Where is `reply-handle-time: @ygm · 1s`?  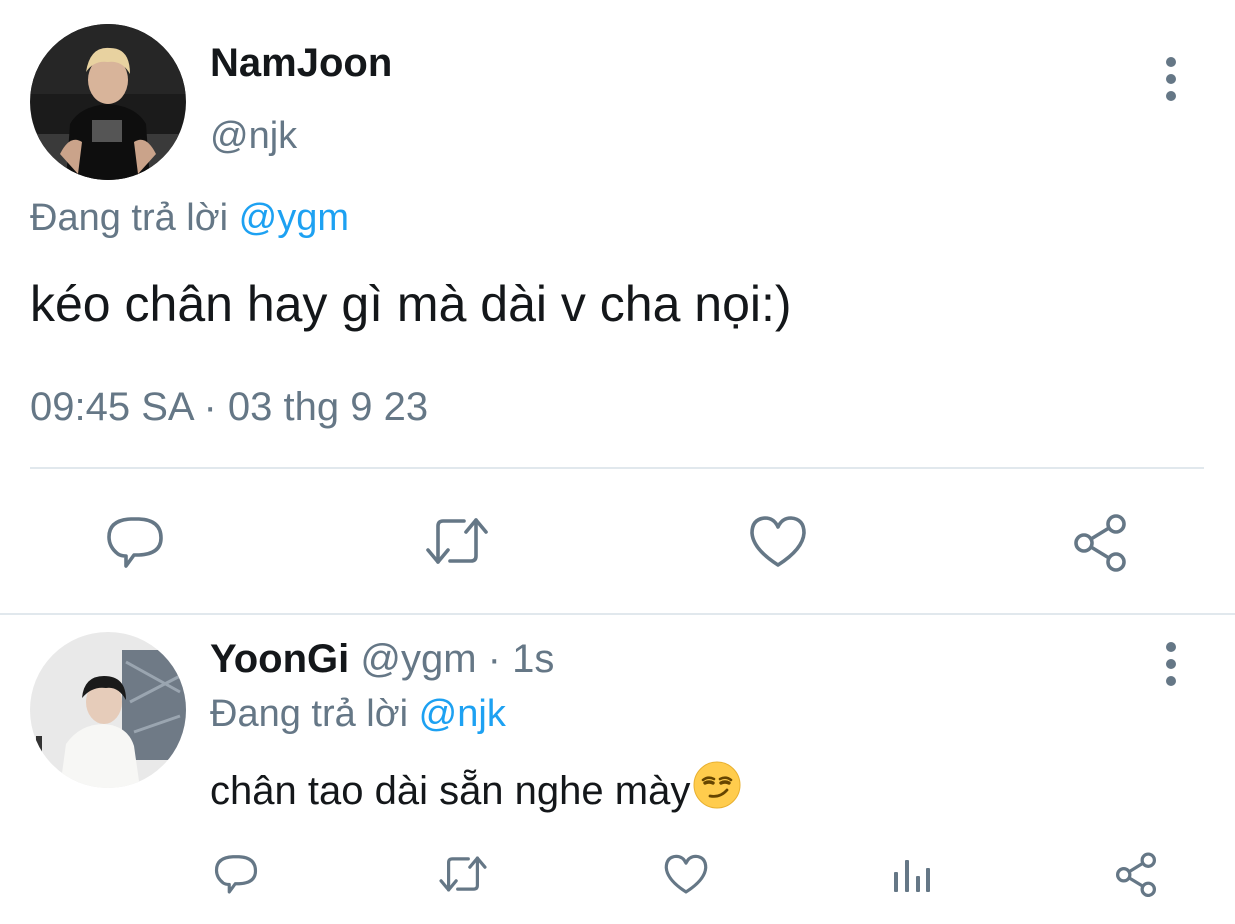 reply-handle-time: @ygm · 1s is located at coordinates (457, 659).